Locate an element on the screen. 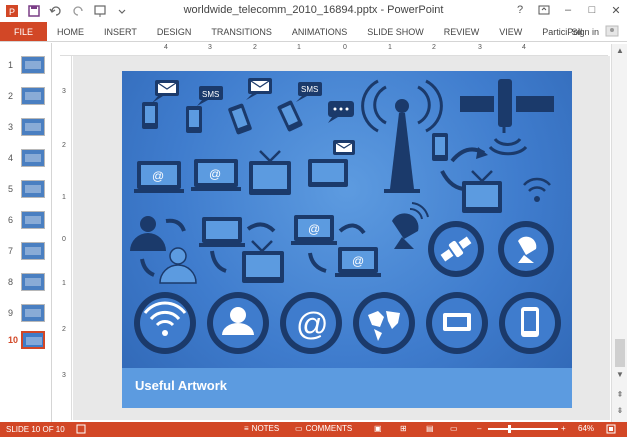 The width and height of the screenshot is (627, 437). satellite-dish-circle-icon is located at coordinates (526, 249).